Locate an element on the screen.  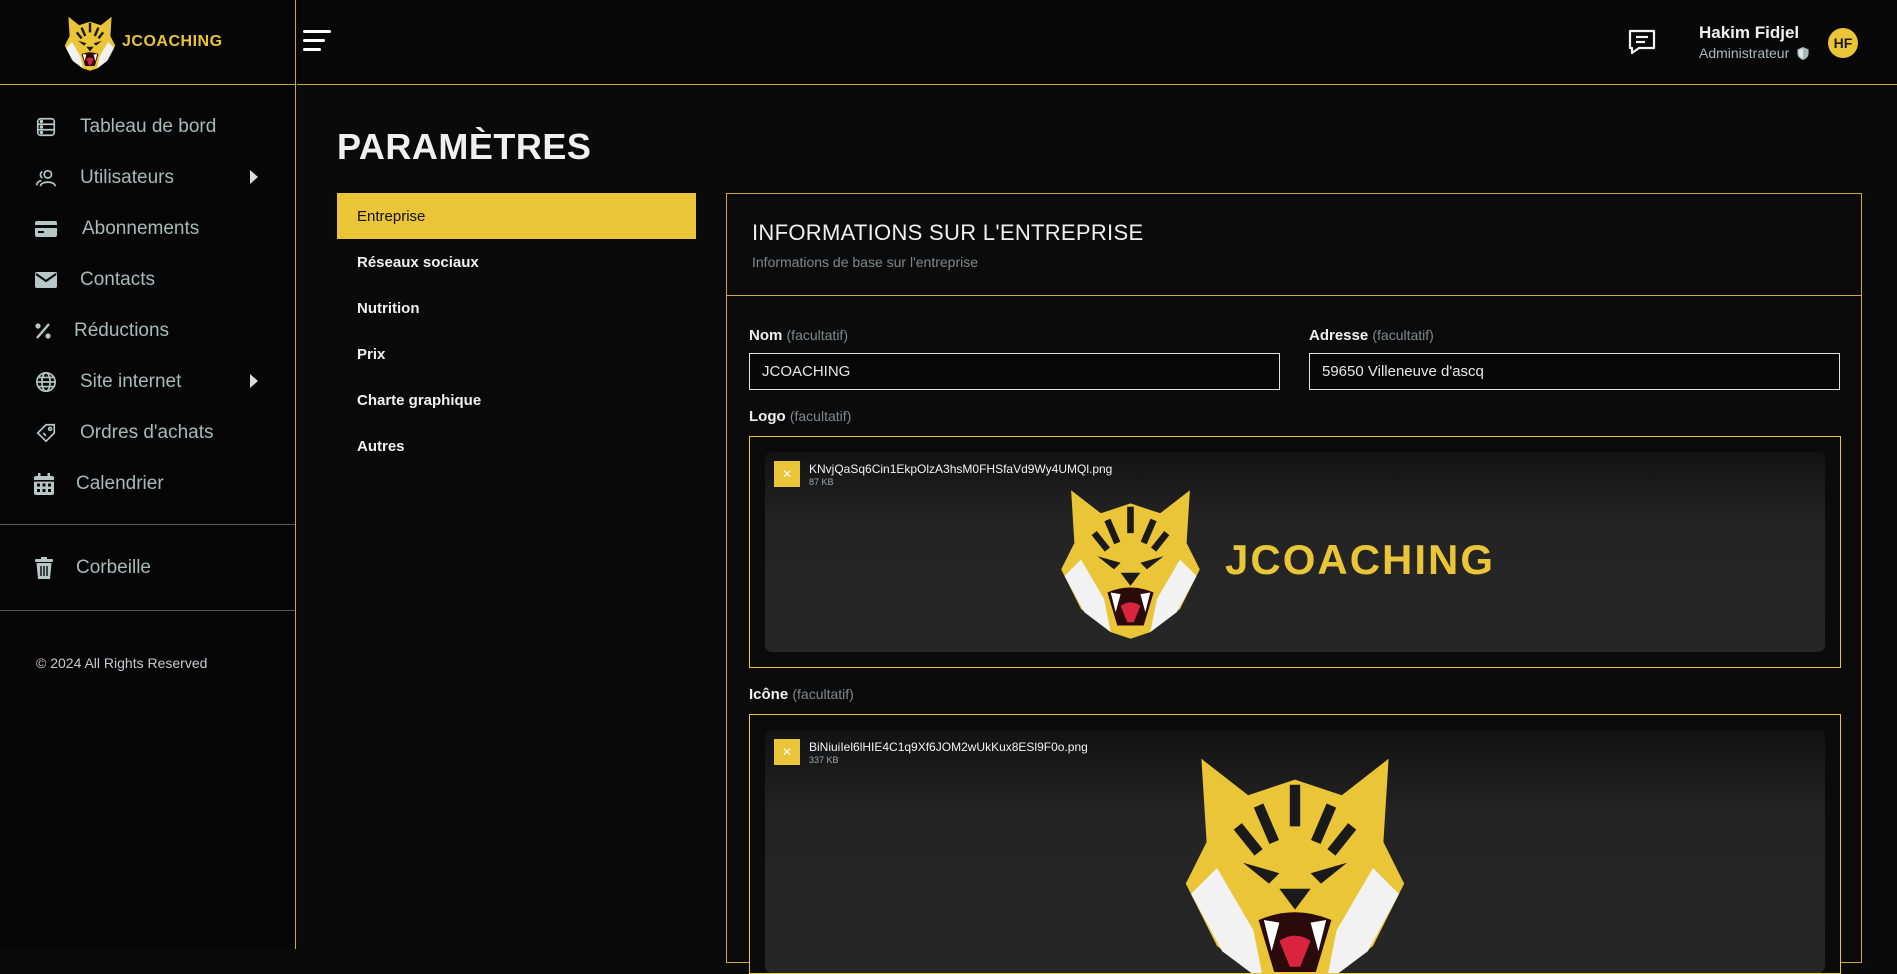
logo-preview-text: JCOACHING is located at coordinates (1360, 559).